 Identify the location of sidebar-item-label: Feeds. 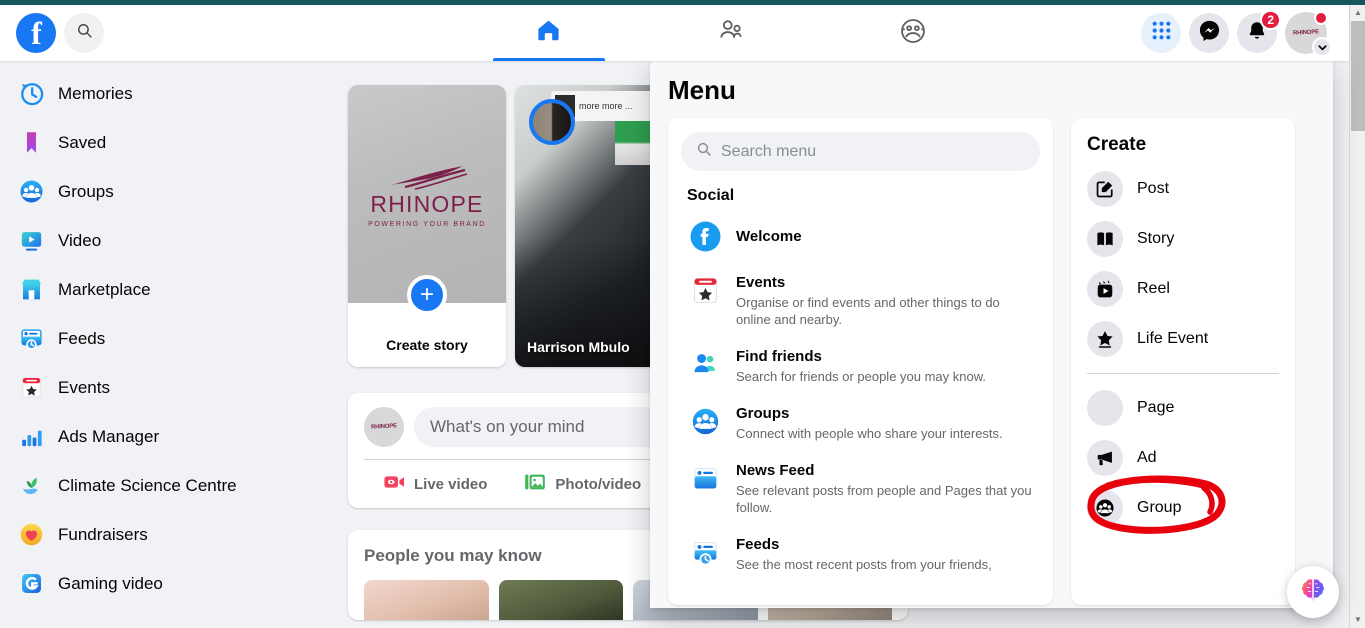
(82, 338).